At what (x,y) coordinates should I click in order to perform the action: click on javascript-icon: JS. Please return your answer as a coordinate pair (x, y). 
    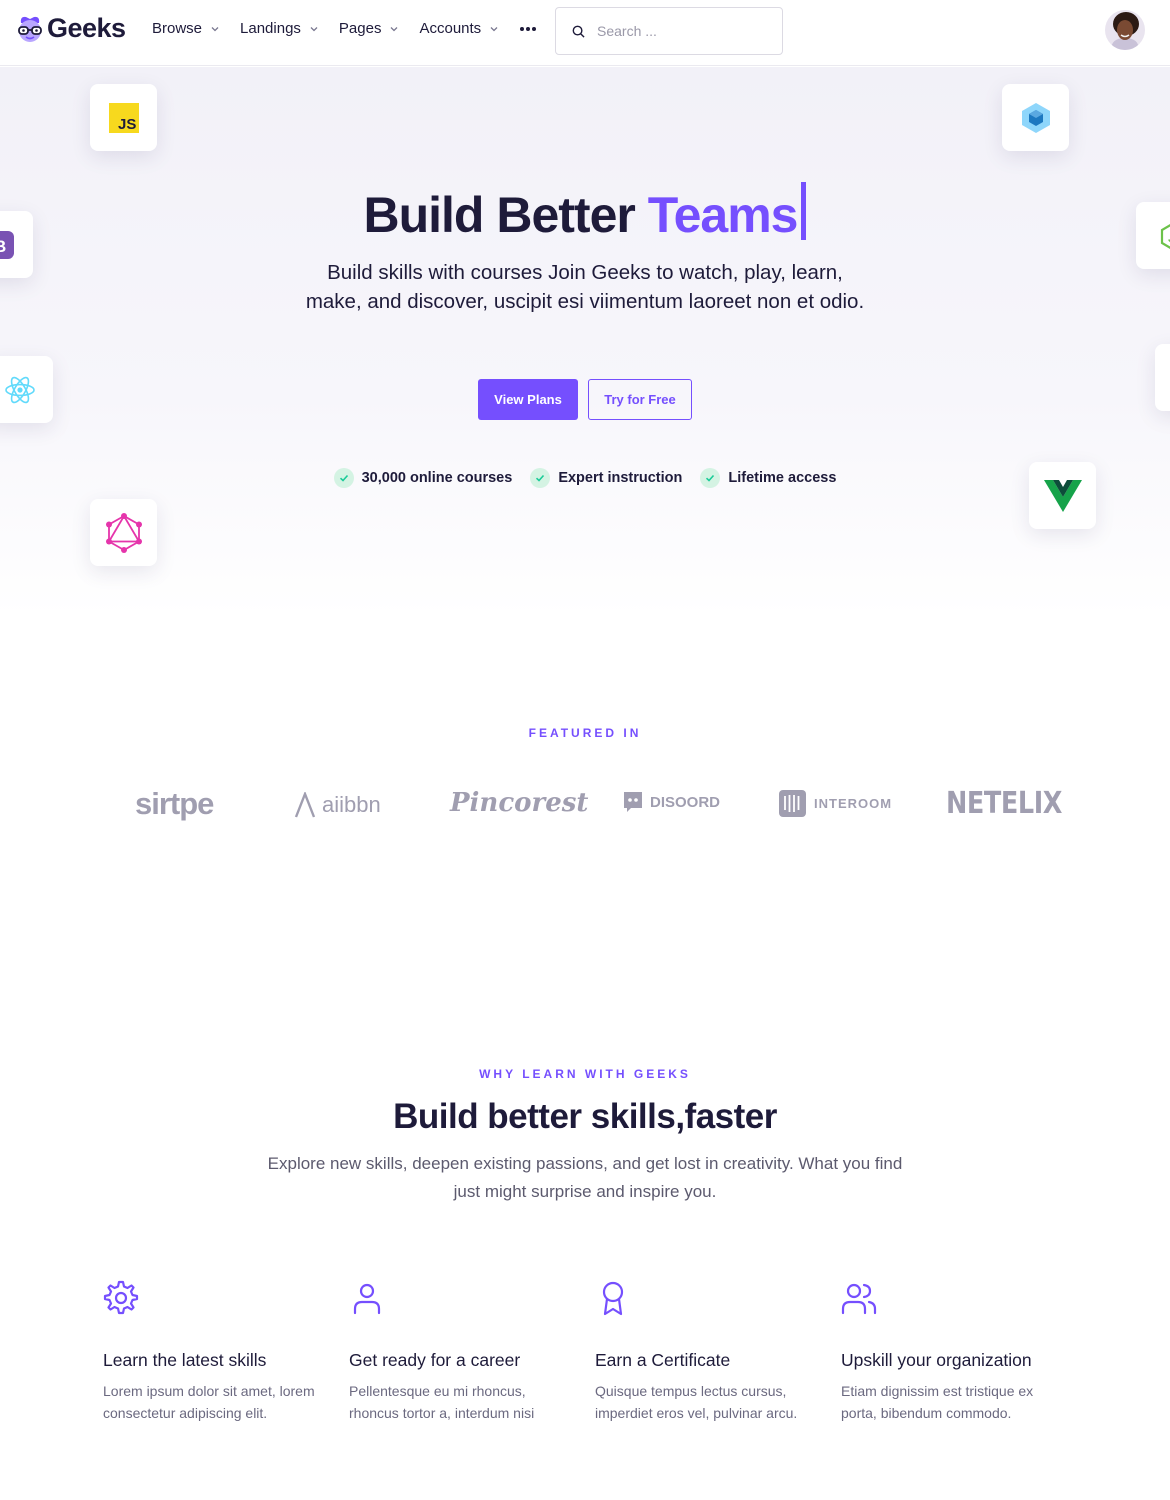
    Looking at the image, I should click on (123, 117).